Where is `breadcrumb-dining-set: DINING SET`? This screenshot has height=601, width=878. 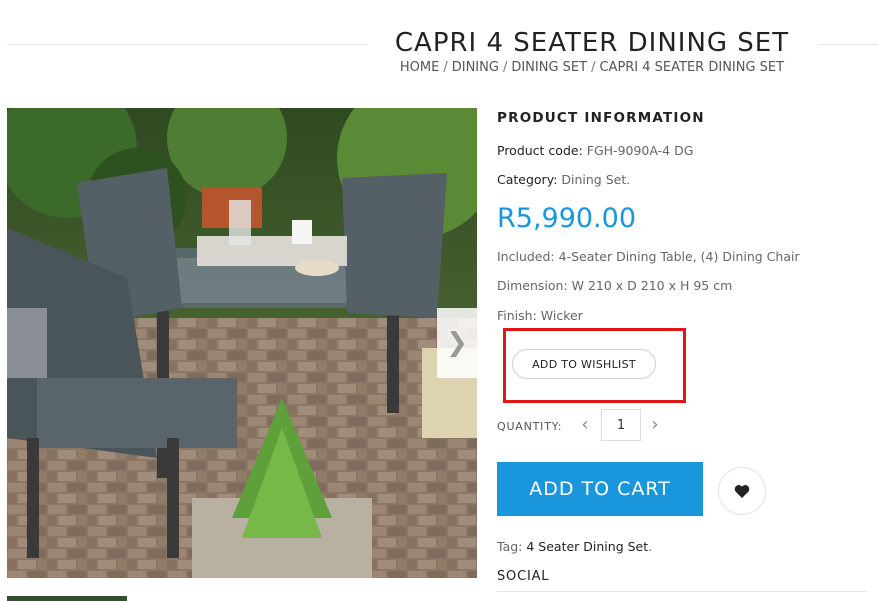
breadcrumb-dining-set: DINING SET is located at coordinates (549, 67).